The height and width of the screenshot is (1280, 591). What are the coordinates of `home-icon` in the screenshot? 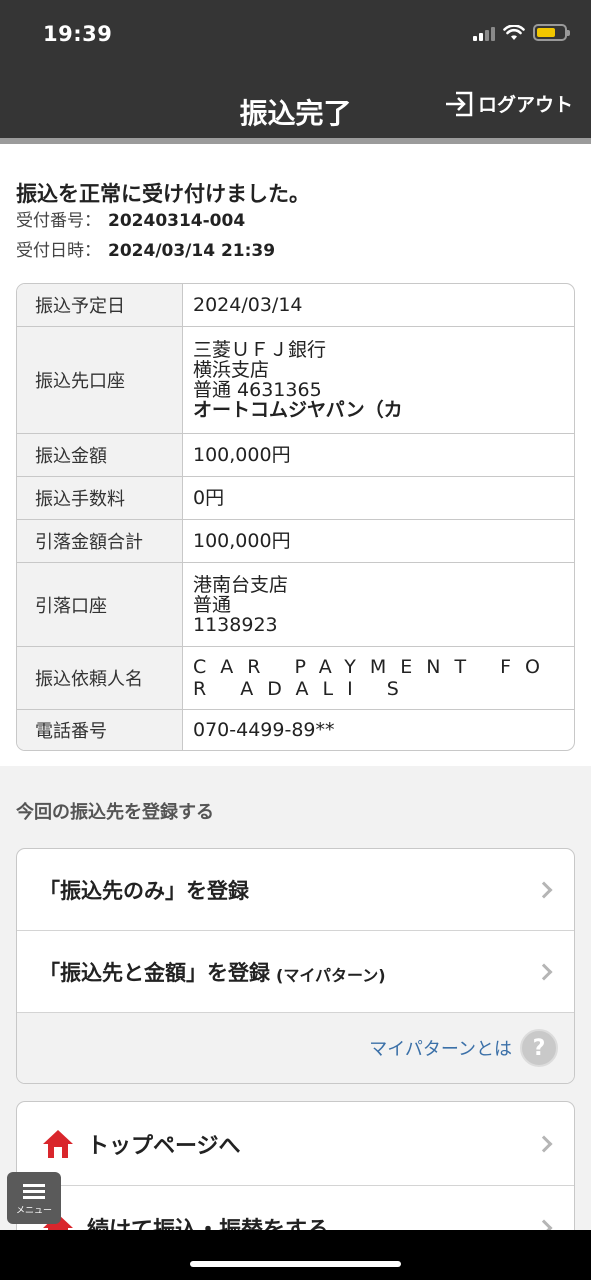 It's located at (58, 1144).